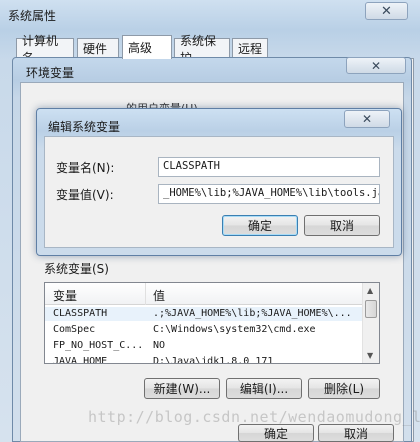  I want to click on environment-cancel-button: 取消, so click(356, 433).